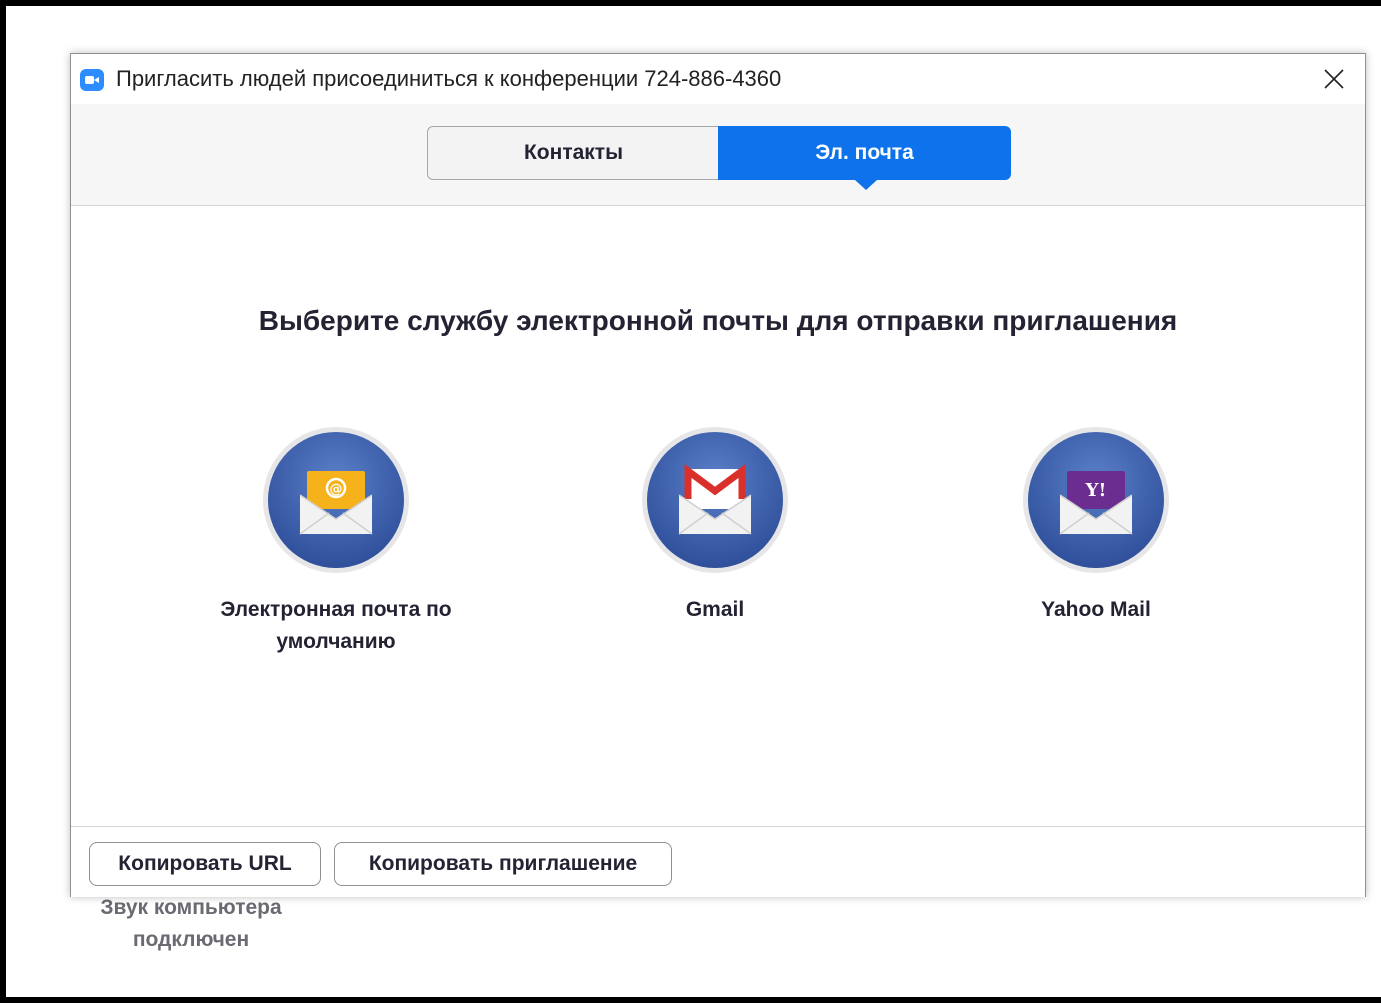 This screenshot has height=1003, width=1381. What do you see at coordinates (715, 609) in the screenshot?
I see `gmail-label: Gmail` at bounding box center [715, 609].